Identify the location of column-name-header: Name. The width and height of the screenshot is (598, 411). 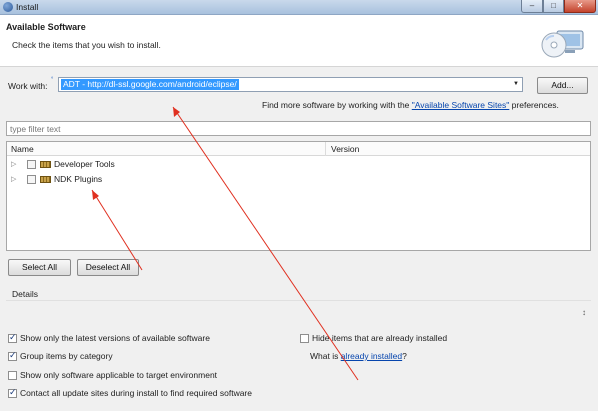
(22, 149).